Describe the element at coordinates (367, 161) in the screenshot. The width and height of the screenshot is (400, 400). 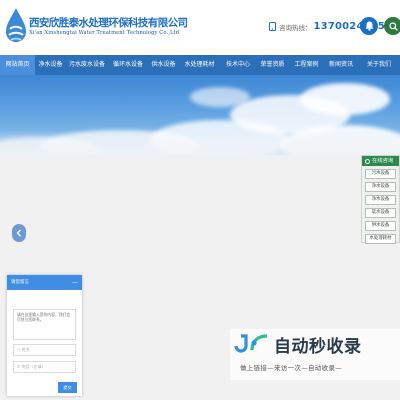
I see `chat-icon` at that location.